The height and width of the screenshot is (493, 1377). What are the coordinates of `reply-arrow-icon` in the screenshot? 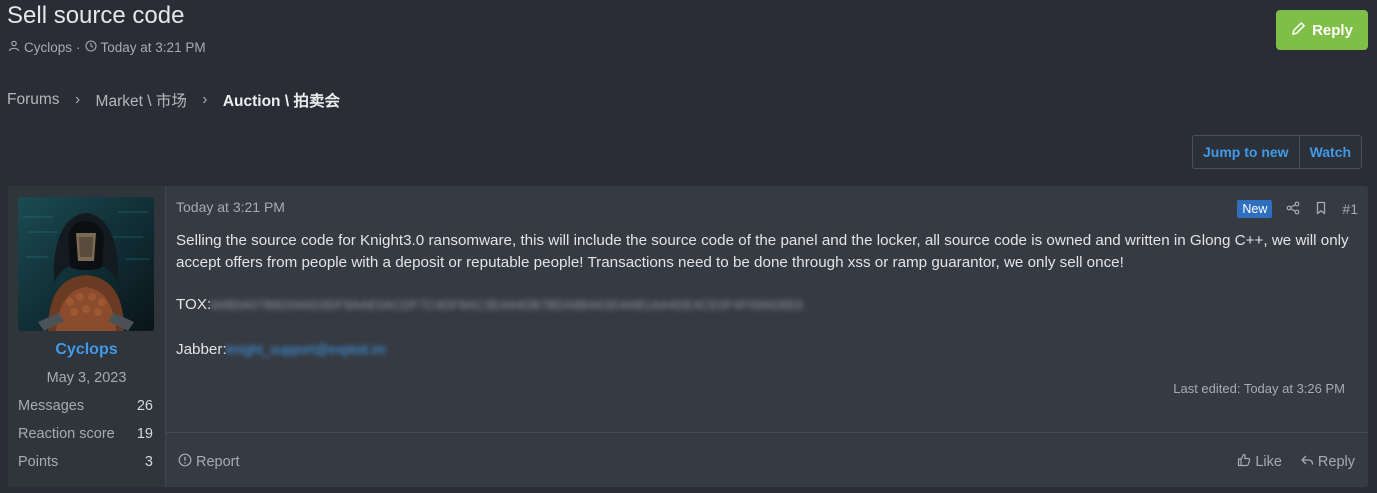 It's located at (1307, 462).